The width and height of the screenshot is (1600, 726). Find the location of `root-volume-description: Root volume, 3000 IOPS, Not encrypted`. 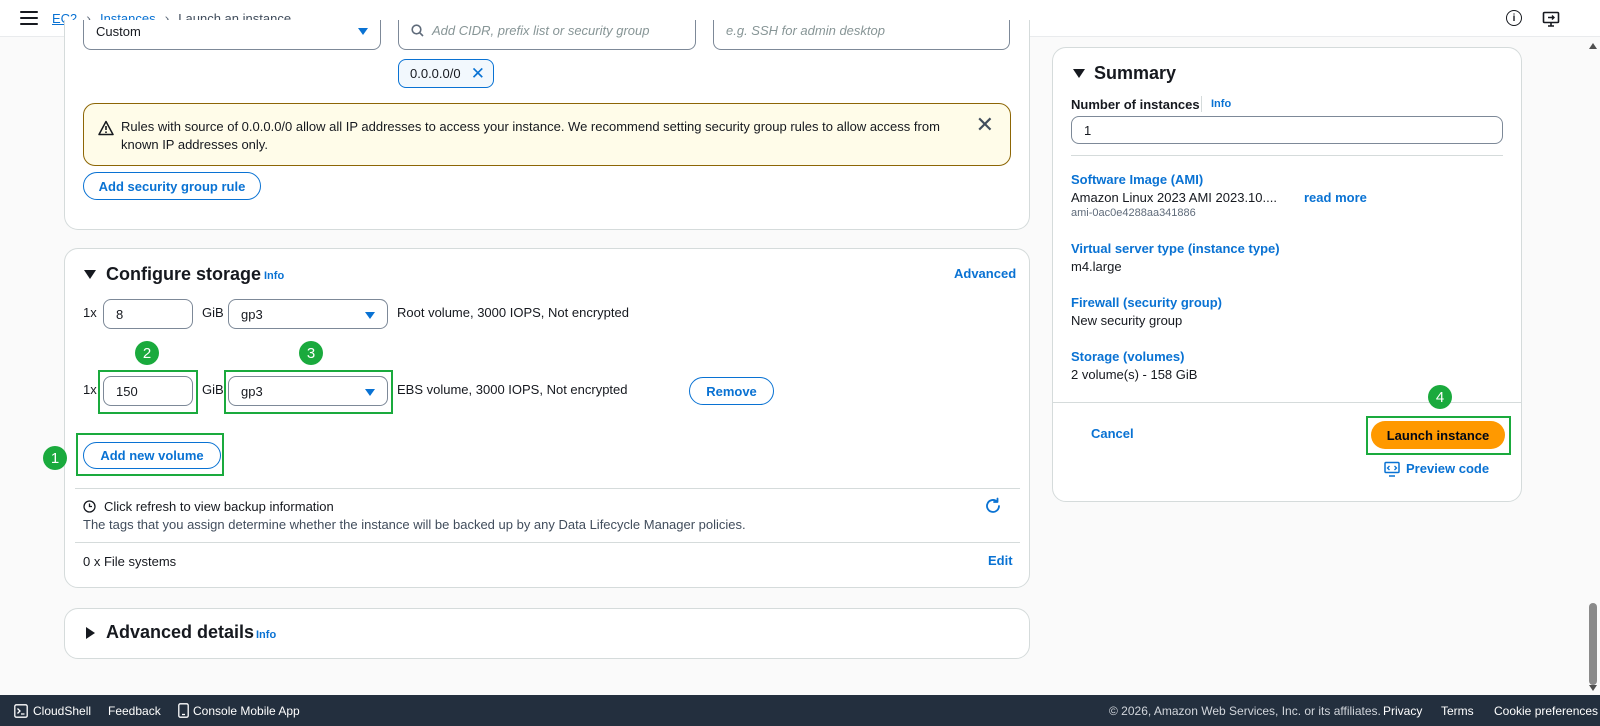

root-volume-description: Root volume, 3000 IOPS, Not encrypted is located at coordinates (513, 312).